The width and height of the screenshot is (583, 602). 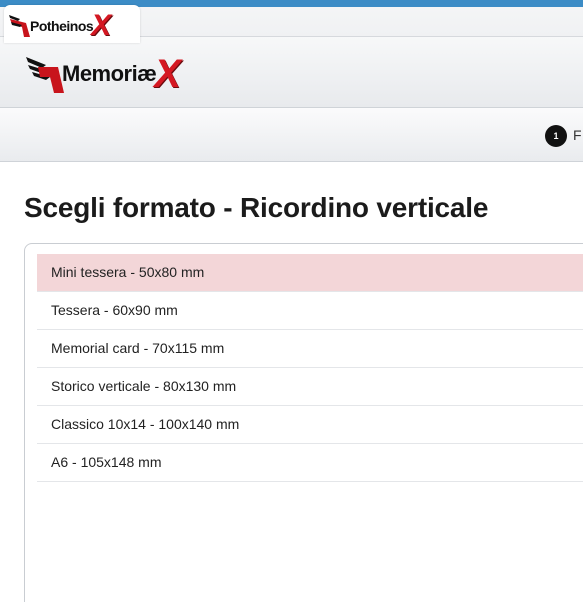 I want to click on step-label: F, so click(x=577, y=135).